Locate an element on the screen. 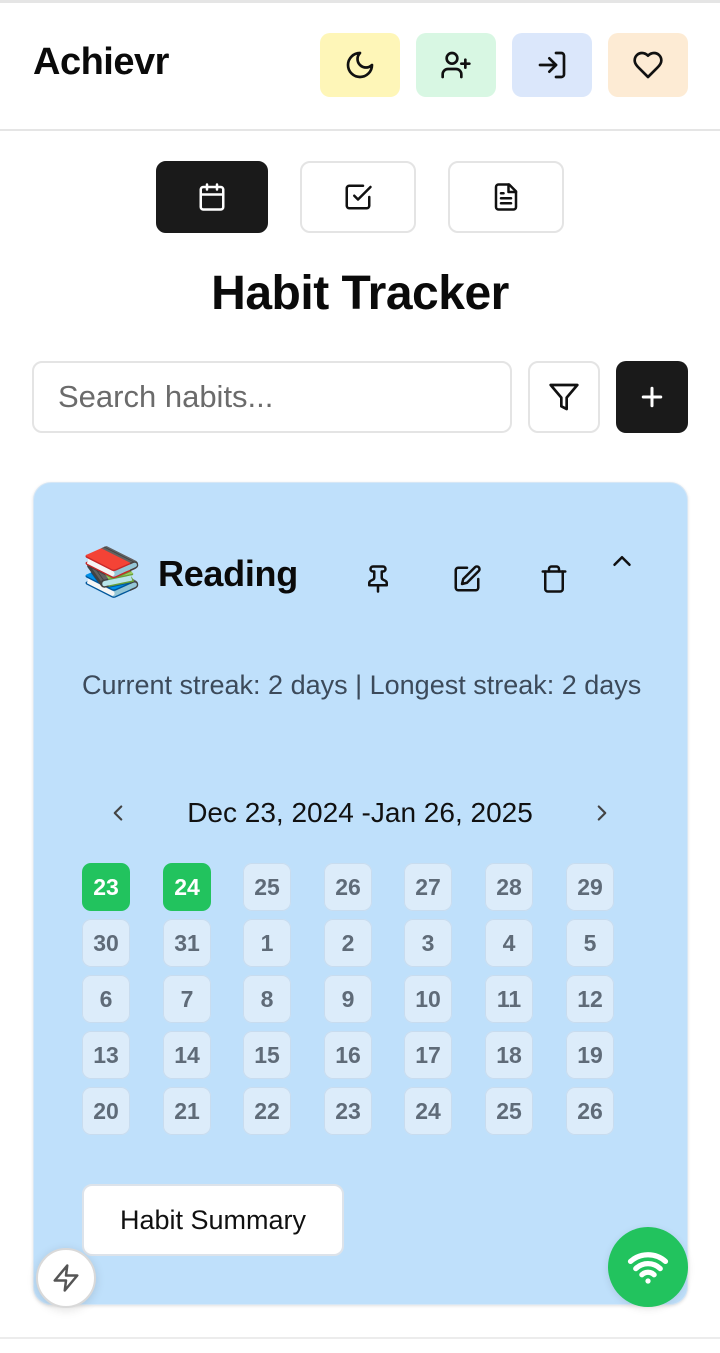 Image resolution: width=720 pixels, height=1353 pixels. day-cell: 2 is located at coordinates (348, 943).